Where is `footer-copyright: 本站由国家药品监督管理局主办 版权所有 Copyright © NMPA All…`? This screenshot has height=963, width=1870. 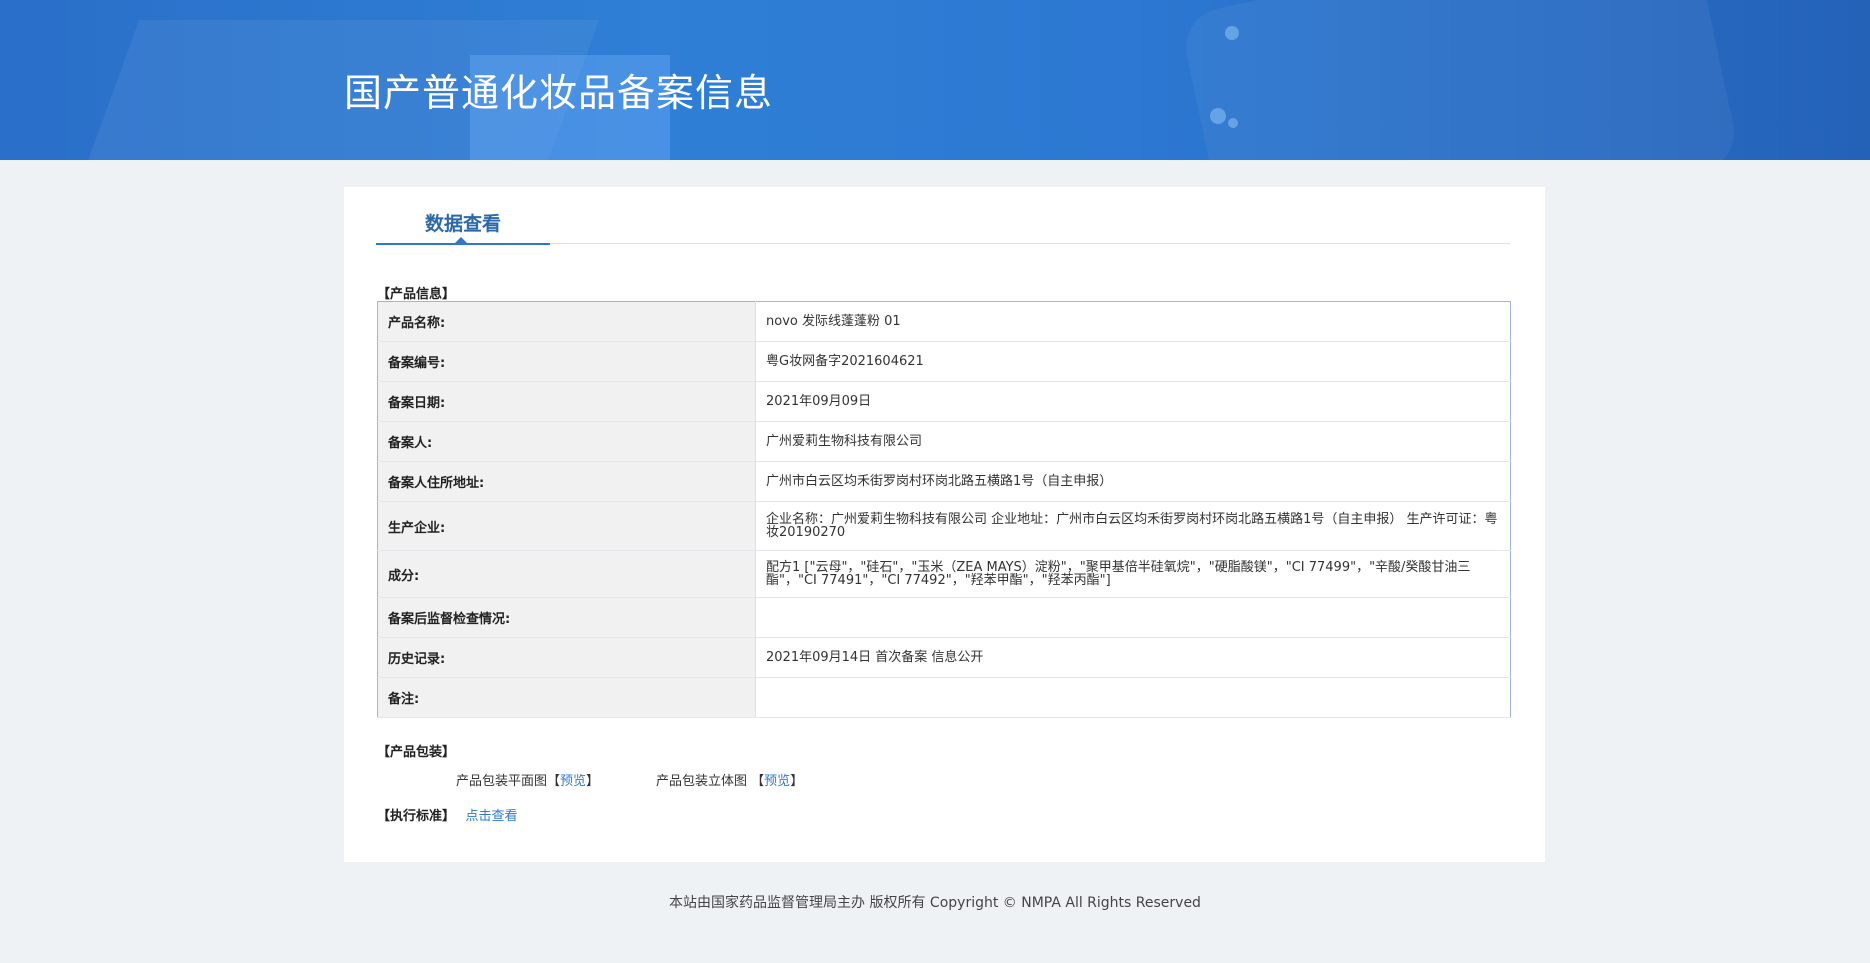 footer-copyright: 本站由国家药品监督管理局主办 版权所有 Copyright © NMPA All… is located at coordinates (935, 903).